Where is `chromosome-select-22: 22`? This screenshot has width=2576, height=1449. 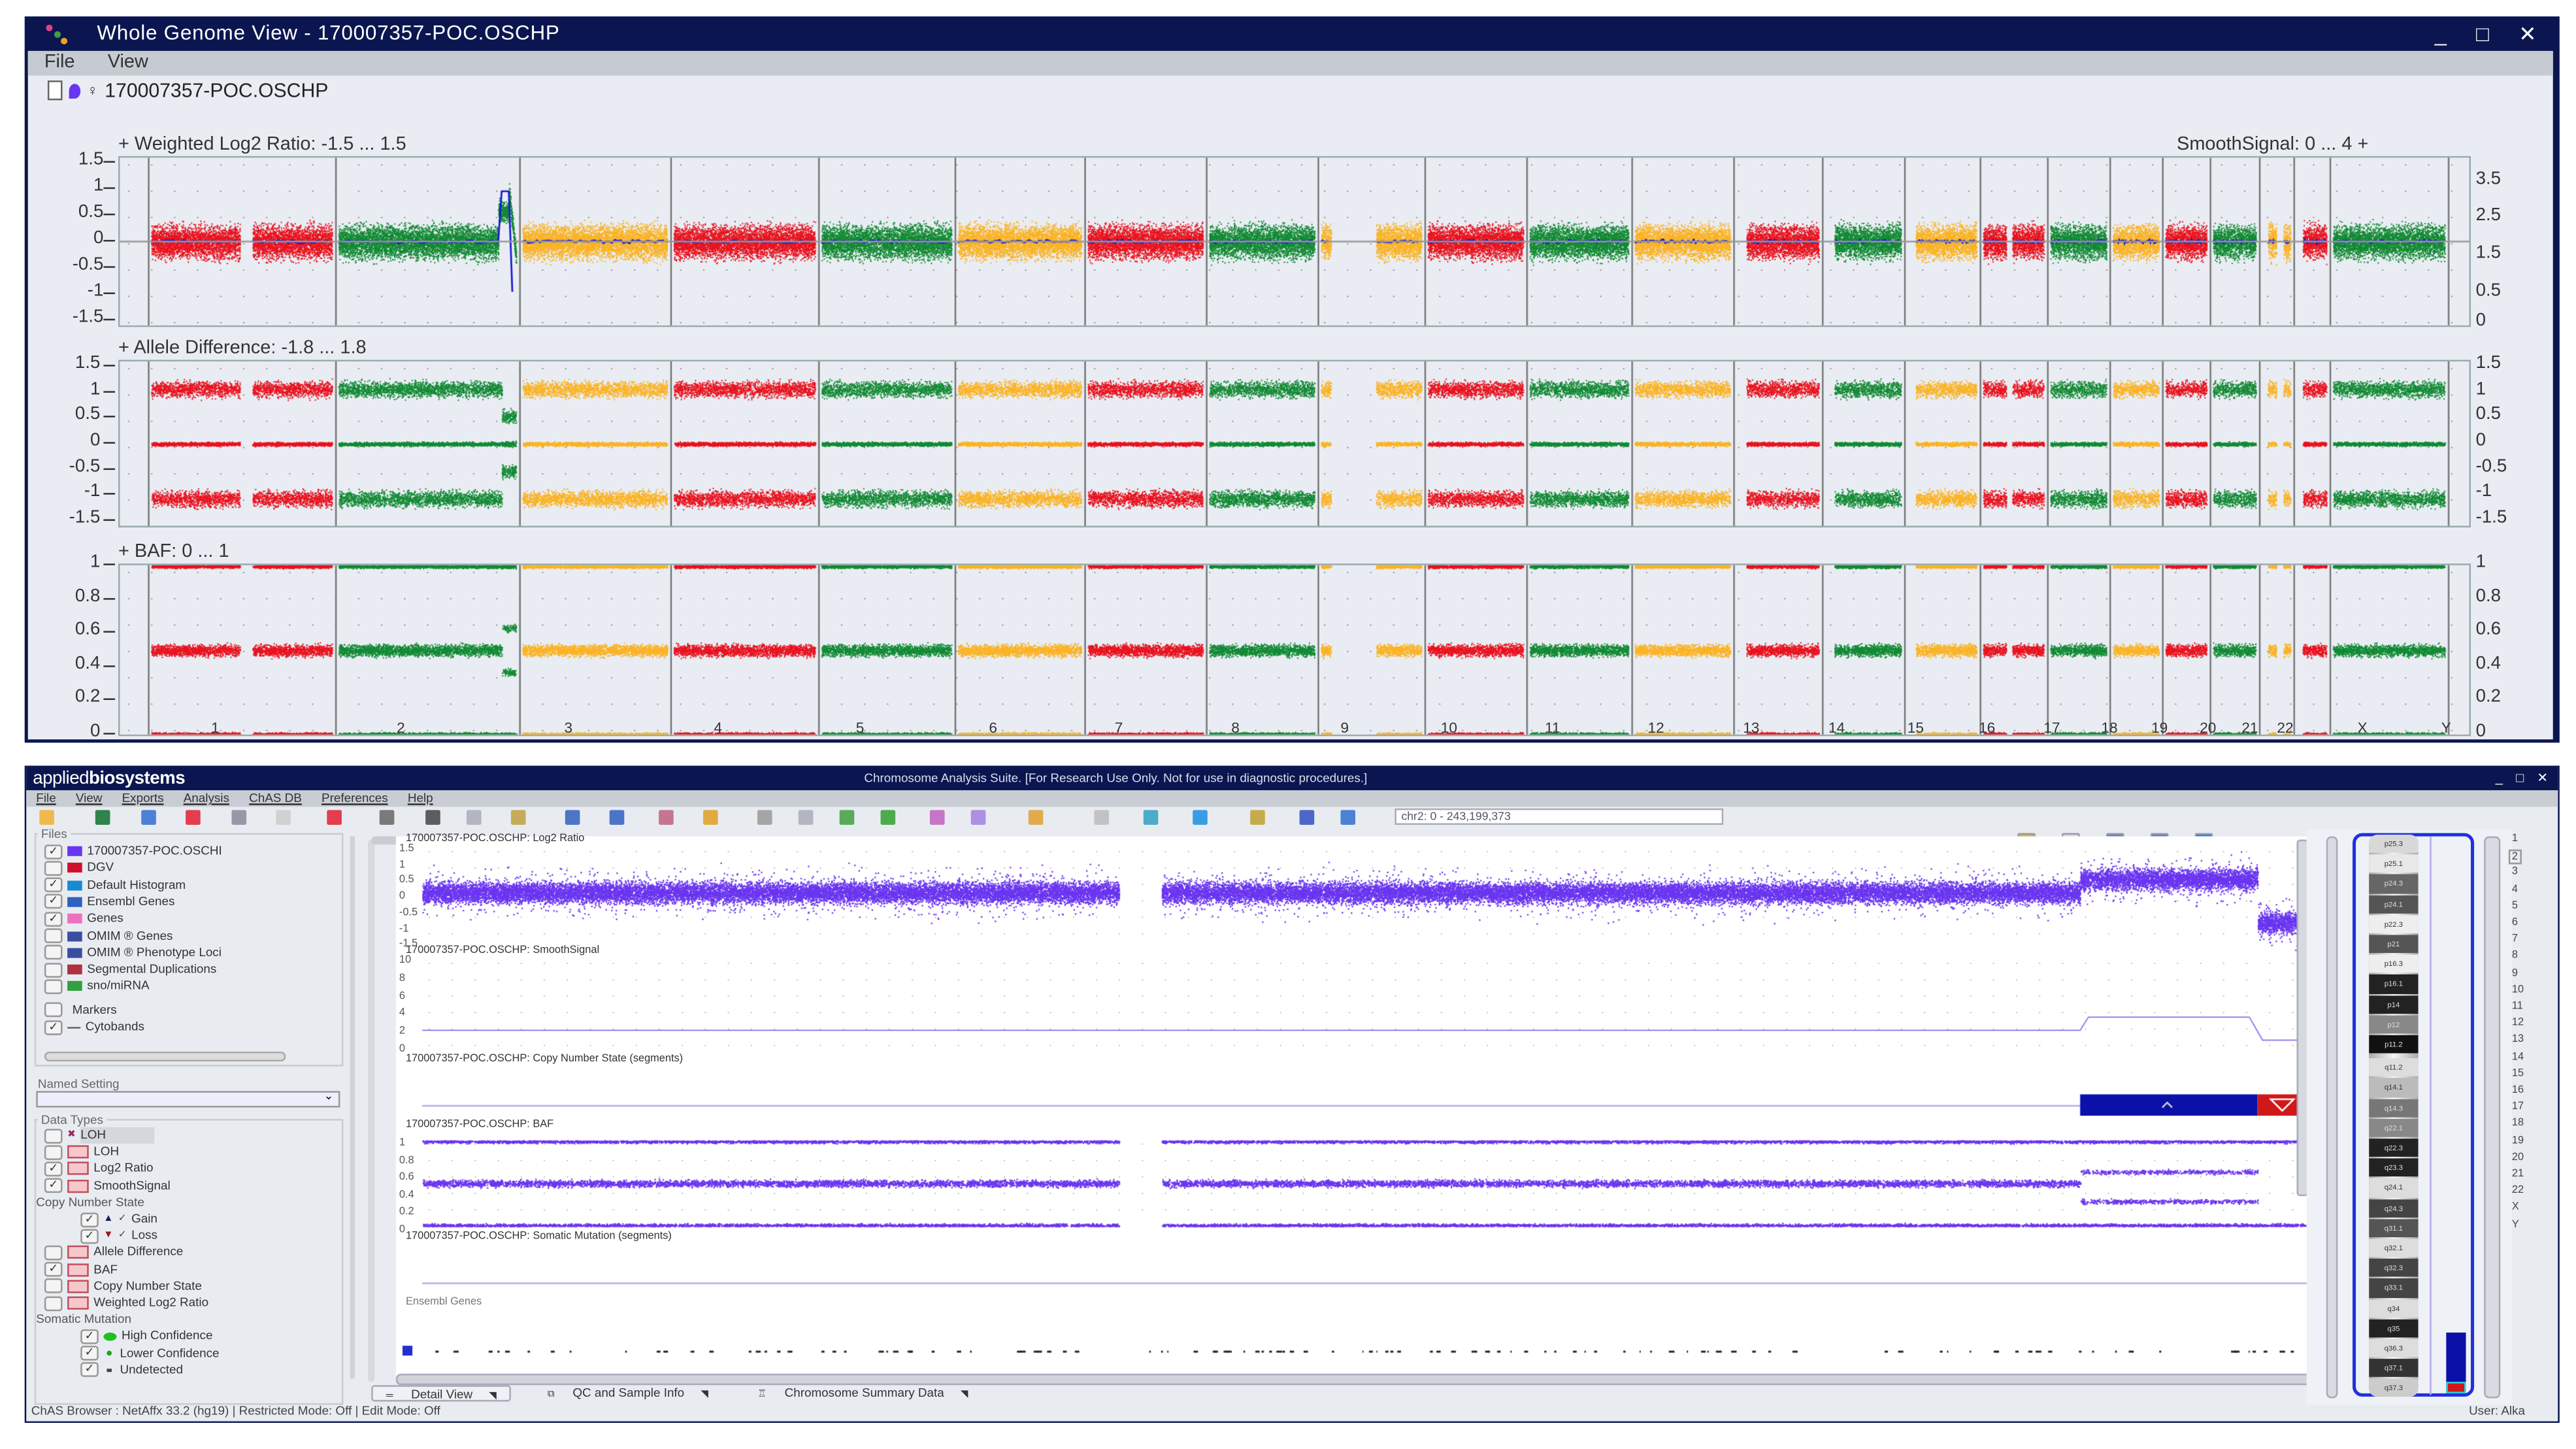
chromosome-select-22: 22 is located at coordinates (2518, 1191).